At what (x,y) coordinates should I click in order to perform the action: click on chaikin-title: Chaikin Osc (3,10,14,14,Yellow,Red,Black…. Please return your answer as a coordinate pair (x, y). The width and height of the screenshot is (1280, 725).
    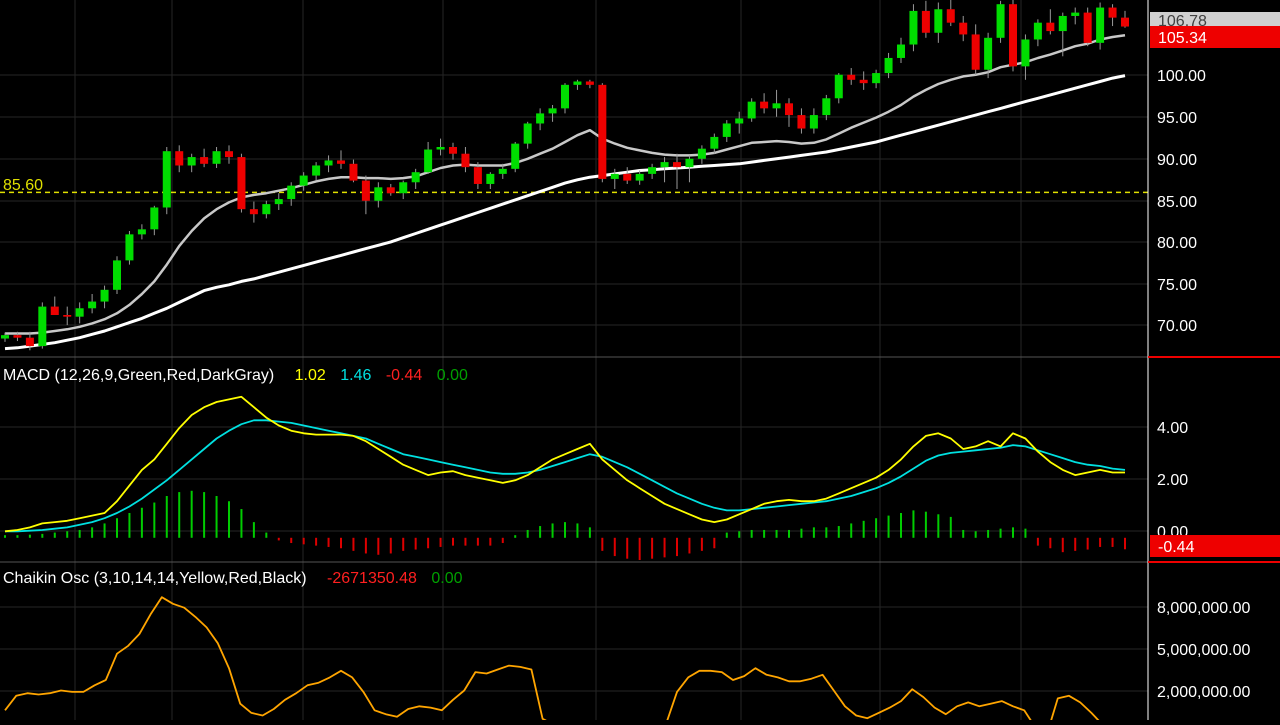
    Looking at the image, I should click on (155, 578).